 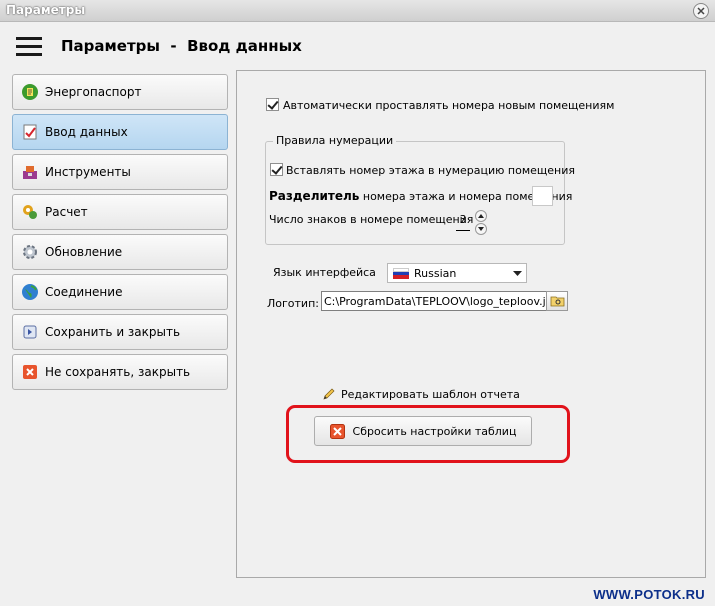 What do you see at coordinates (30, 292) in the screenshot?
I see `globe-icon` at bounding box center [30, 292].